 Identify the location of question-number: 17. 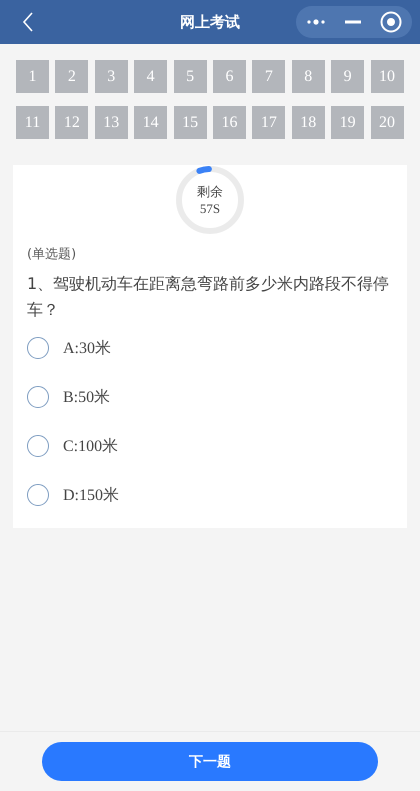
(269, 122).